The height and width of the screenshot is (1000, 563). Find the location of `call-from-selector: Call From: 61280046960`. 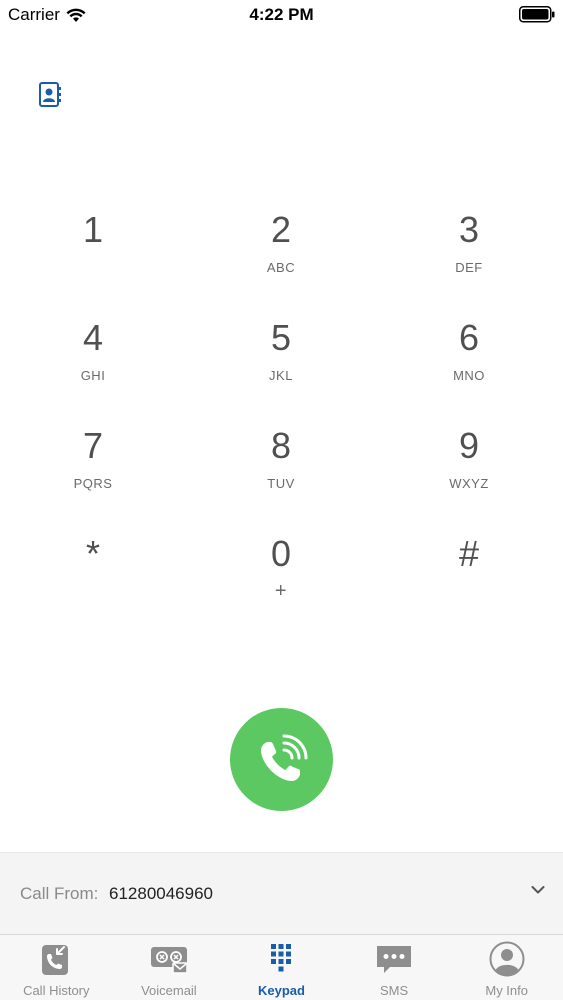

call-from-selector: Call From: 61280046960 is located at coordinates (281, 893).